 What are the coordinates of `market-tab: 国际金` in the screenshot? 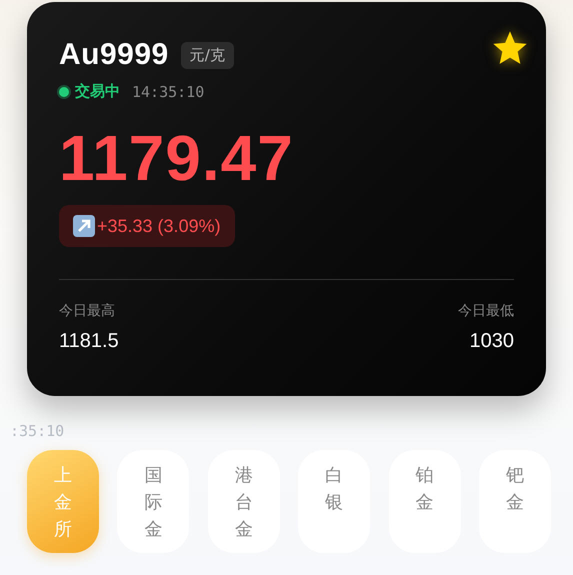 It's located at (153, 501).